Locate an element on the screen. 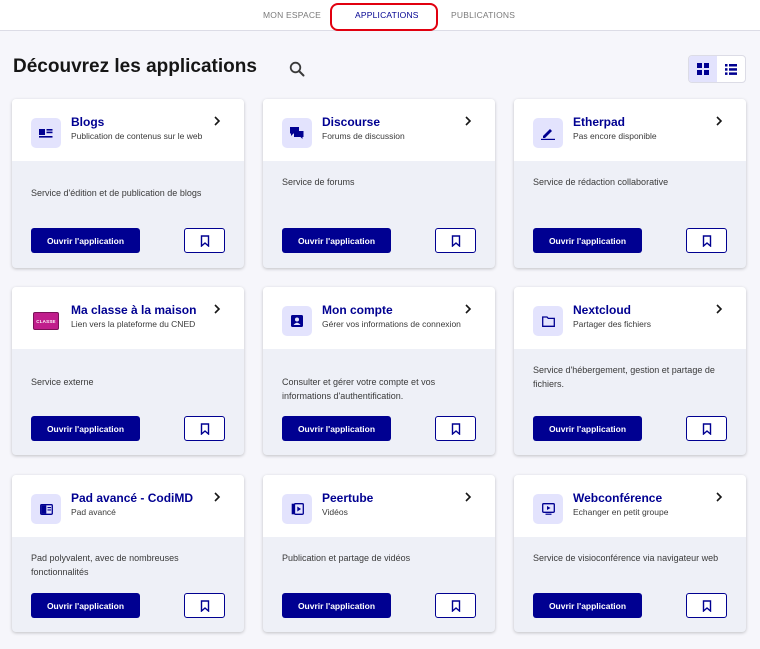  webconference-icon is located at coordinates (548, 509).